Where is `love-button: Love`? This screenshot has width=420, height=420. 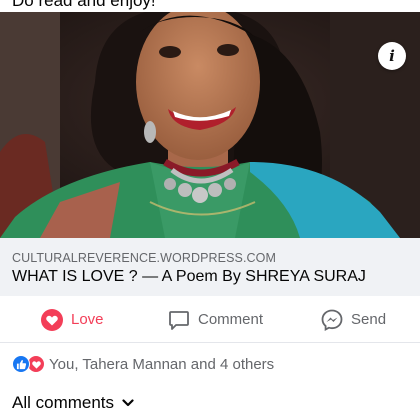 love-button: Love is located at coordinates (72, 320).